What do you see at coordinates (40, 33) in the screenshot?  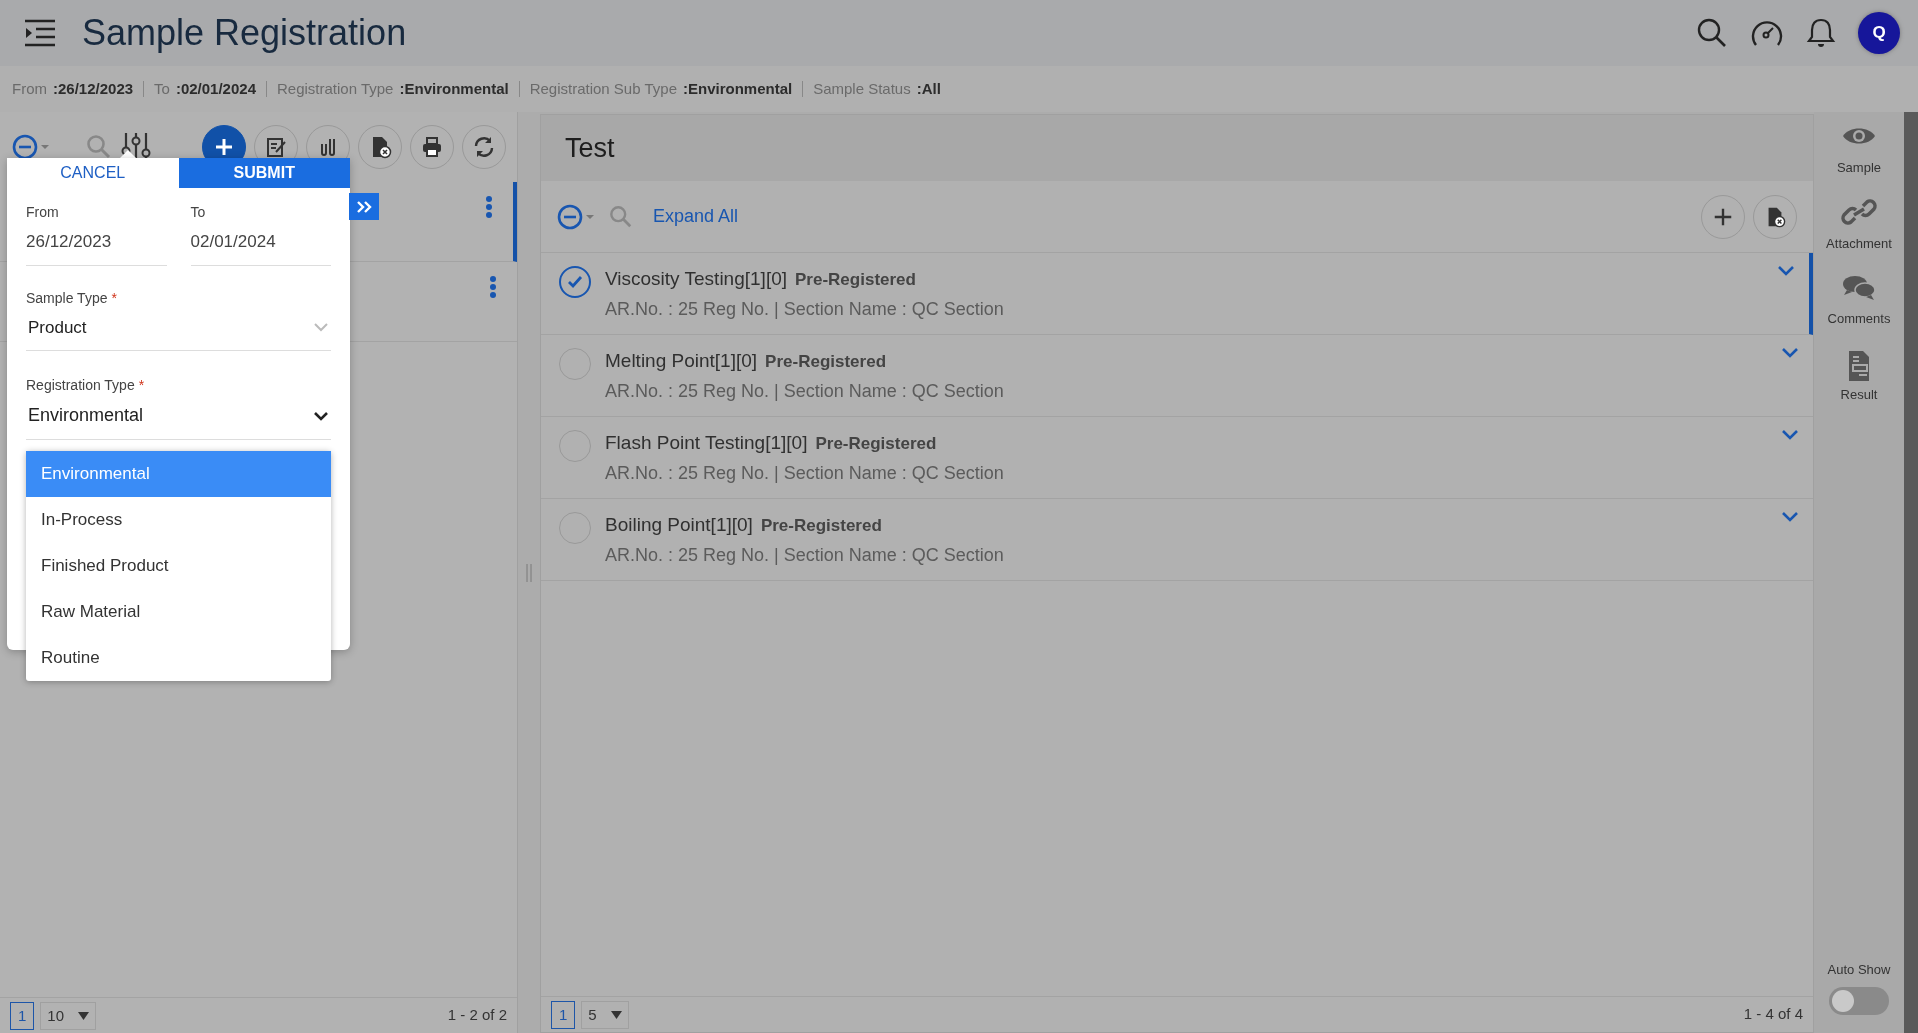 I see `menu-icon` at bounding box center [40, 33].